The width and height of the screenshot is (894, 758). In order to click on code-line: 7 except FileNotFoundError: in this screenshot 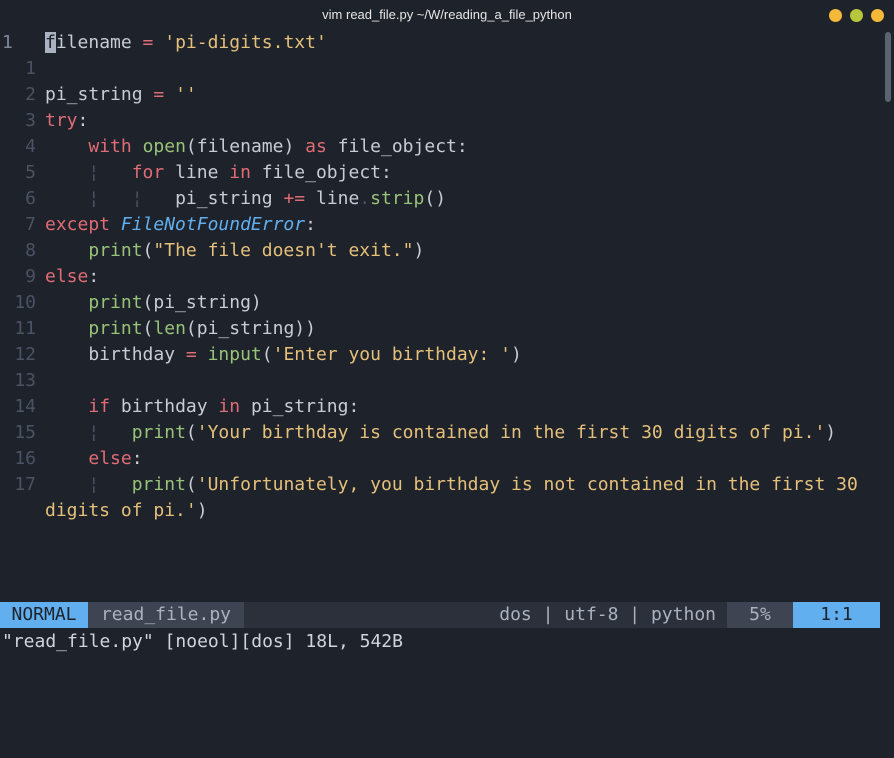, I will do `click(440, 225)`.